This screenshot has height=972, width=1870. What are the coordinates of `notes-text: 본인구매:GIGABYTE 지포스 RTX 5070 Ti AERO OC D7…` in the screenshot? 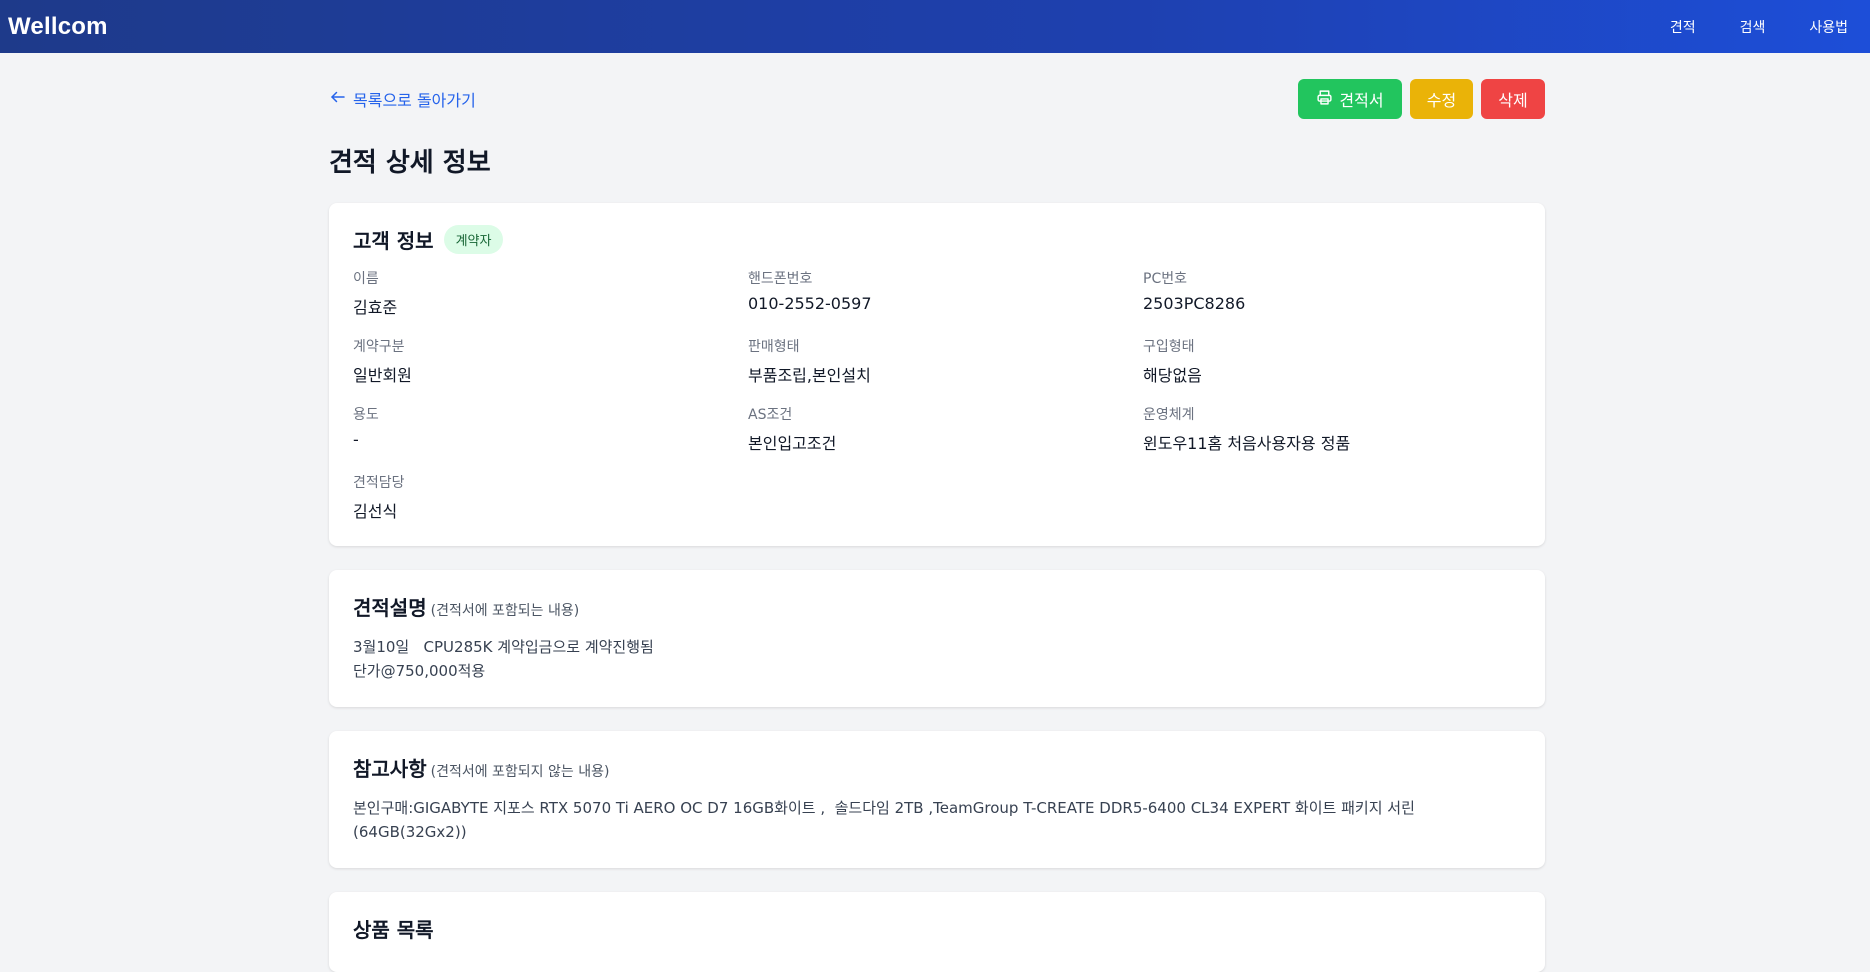 It's located at (884, 820).